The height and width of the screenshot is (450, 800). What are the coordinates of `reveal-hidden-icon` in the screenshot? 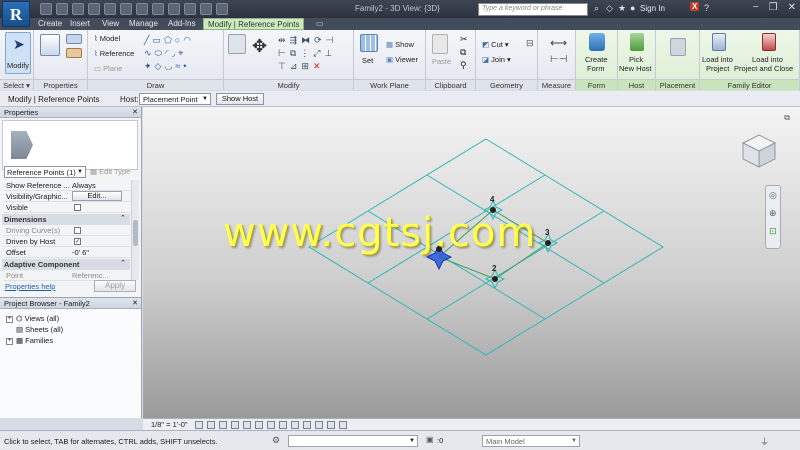 It's located at (307, 425).